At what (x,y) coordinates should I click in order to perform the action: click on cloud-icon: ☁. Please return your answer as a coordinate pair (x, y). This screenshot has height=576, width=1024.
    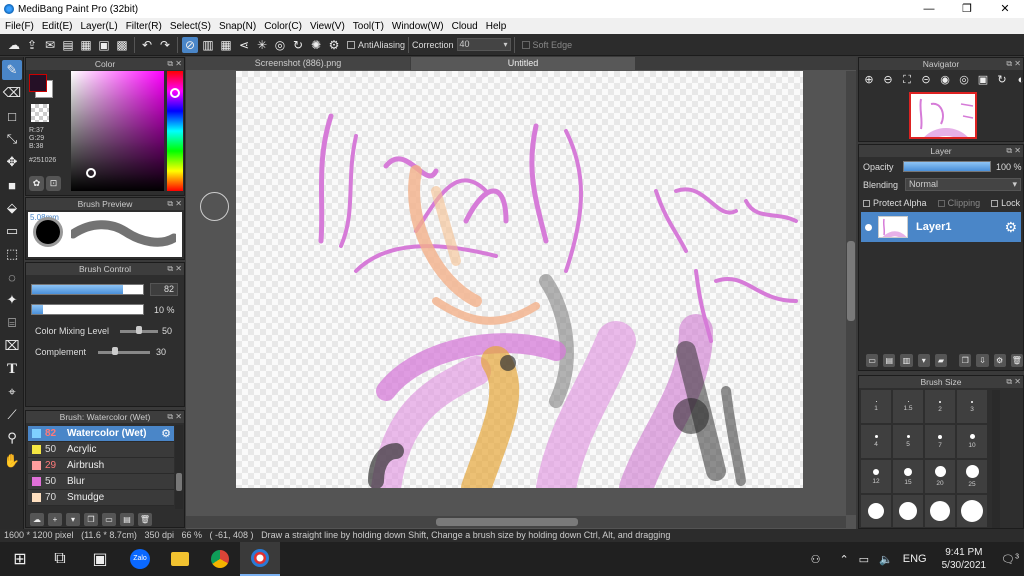
    Looking at the image, I should click on (14, 45).